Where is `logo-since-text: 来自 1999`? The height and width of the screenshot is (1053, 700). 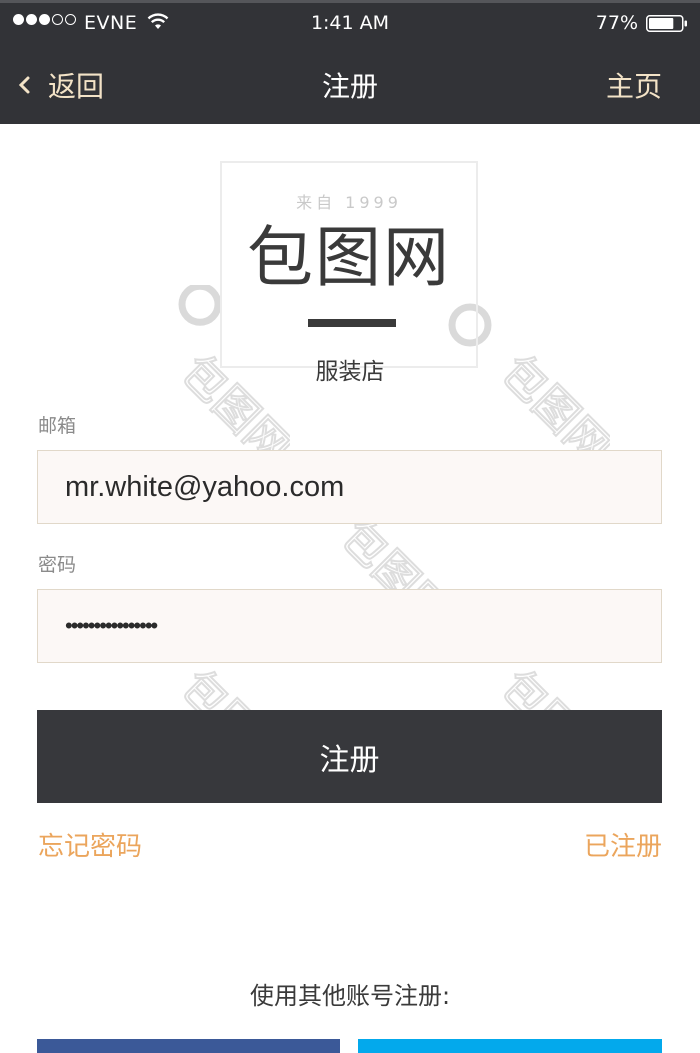
logo-since-text: 来自 1999 is located at coordinates (349, 202).